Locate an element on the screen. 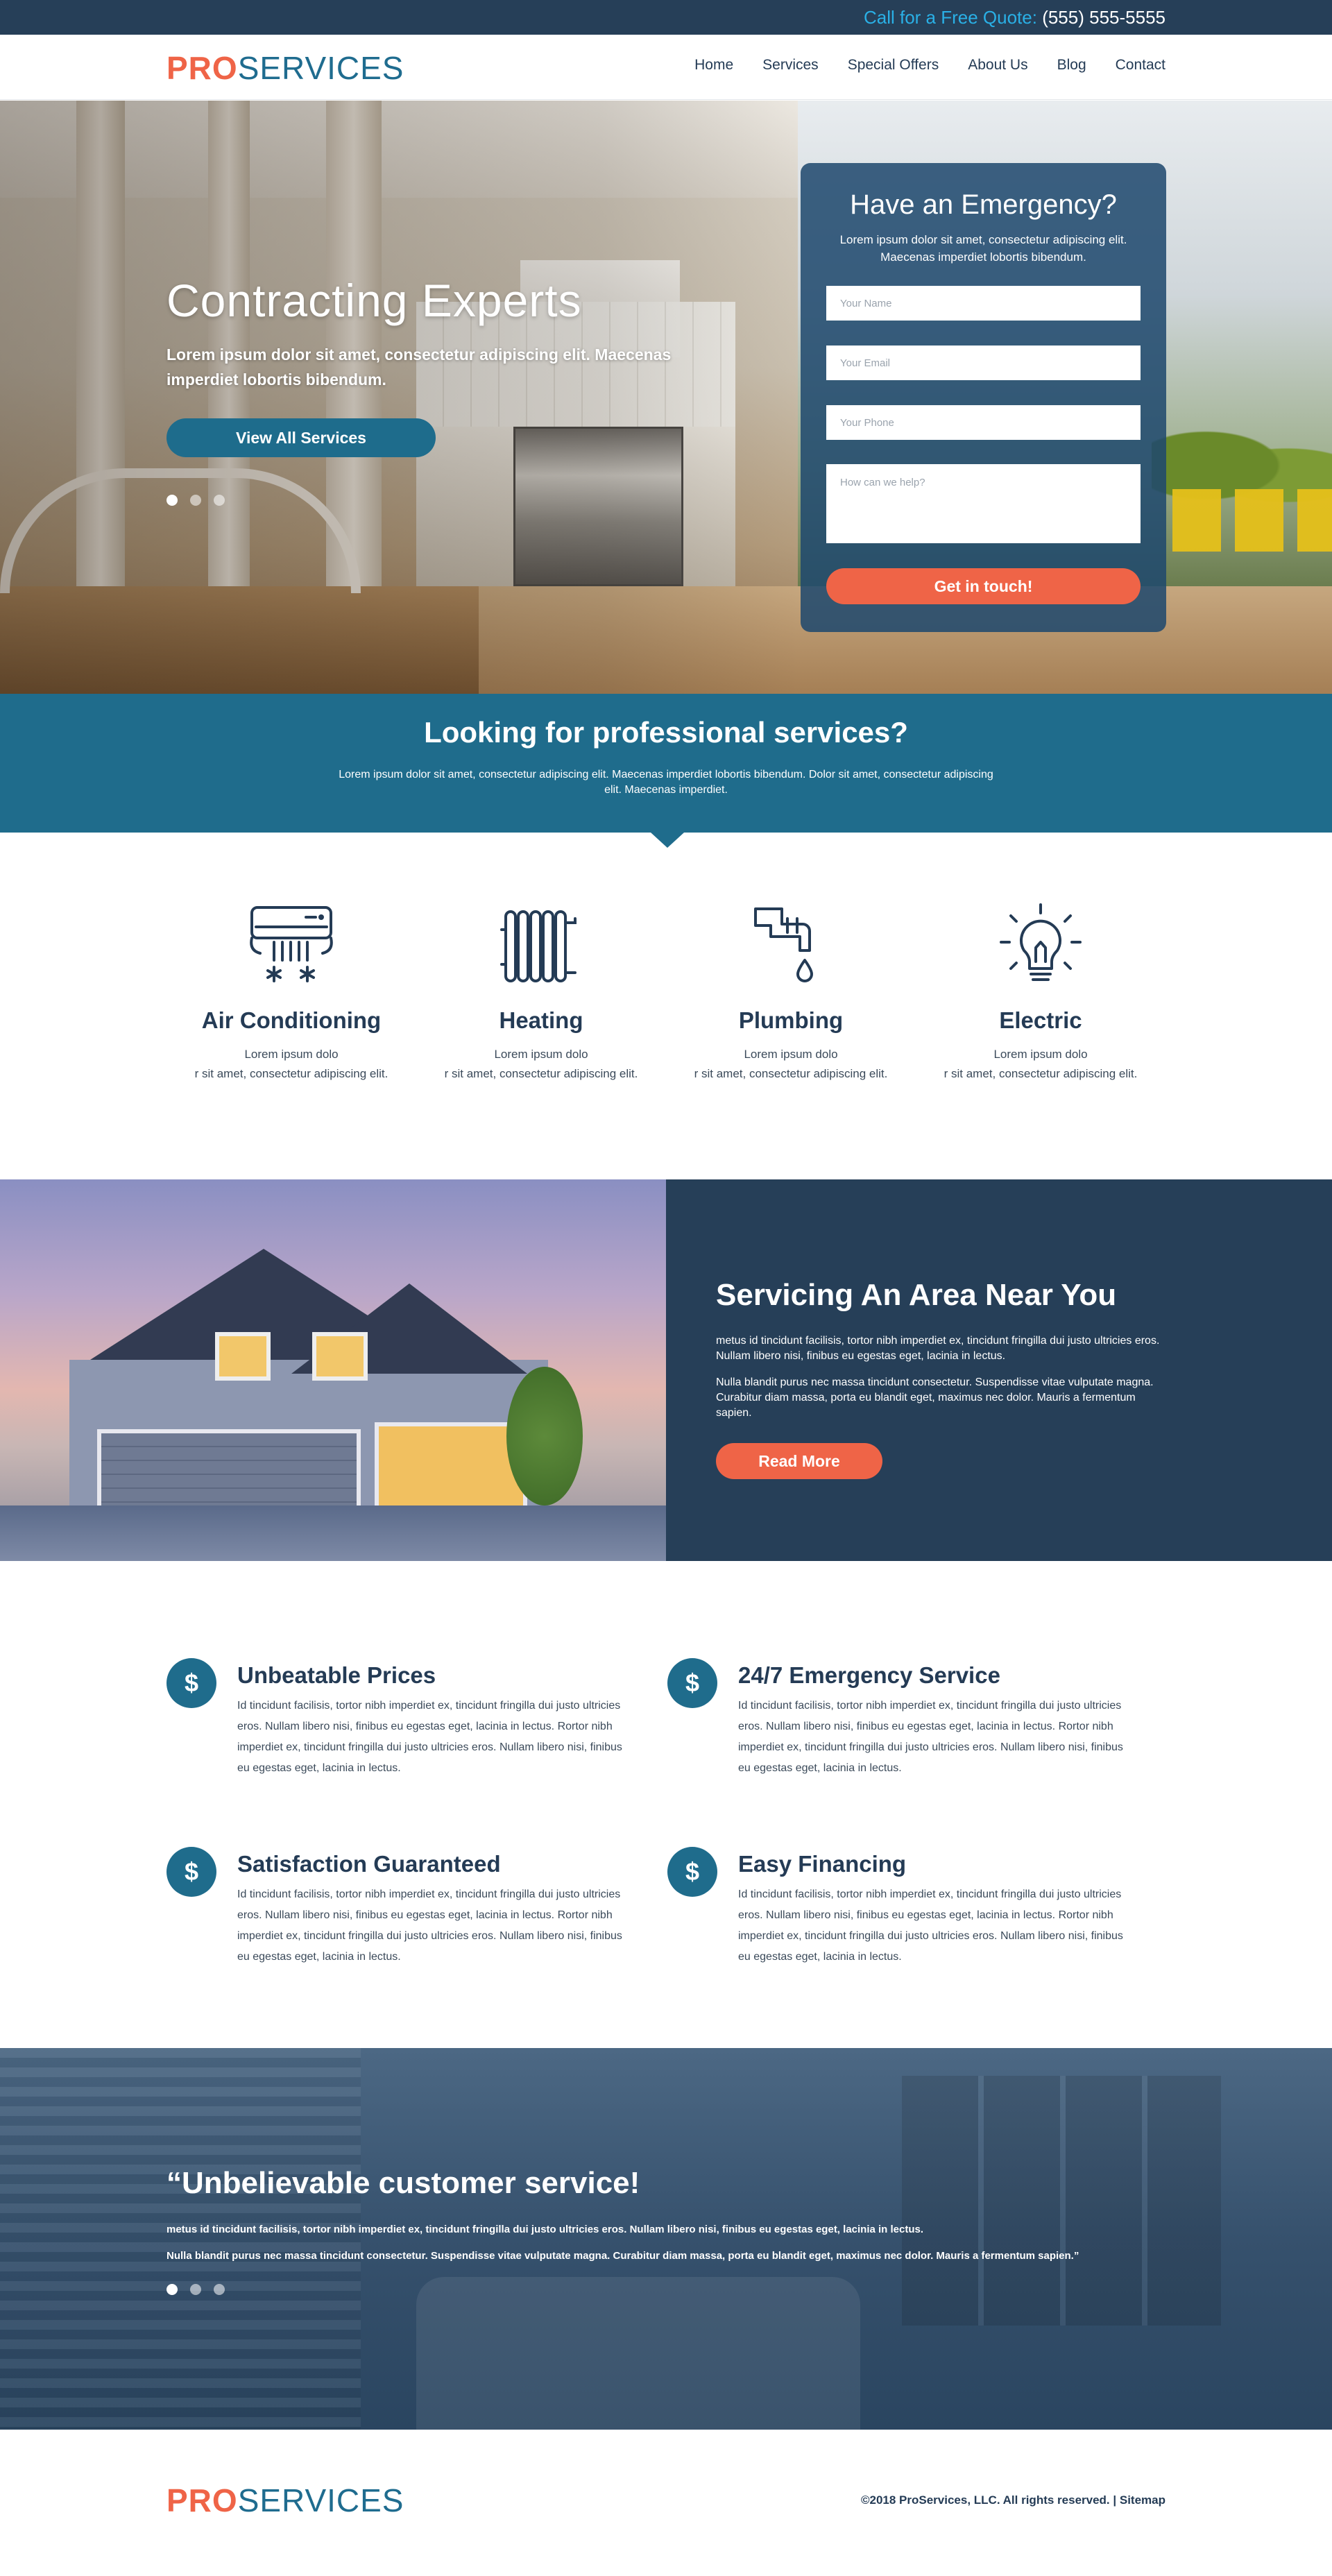 This screenshot has width=1332, height=2576. feature-title: Unbeatable Prices is located at coordinates (336, 1675).